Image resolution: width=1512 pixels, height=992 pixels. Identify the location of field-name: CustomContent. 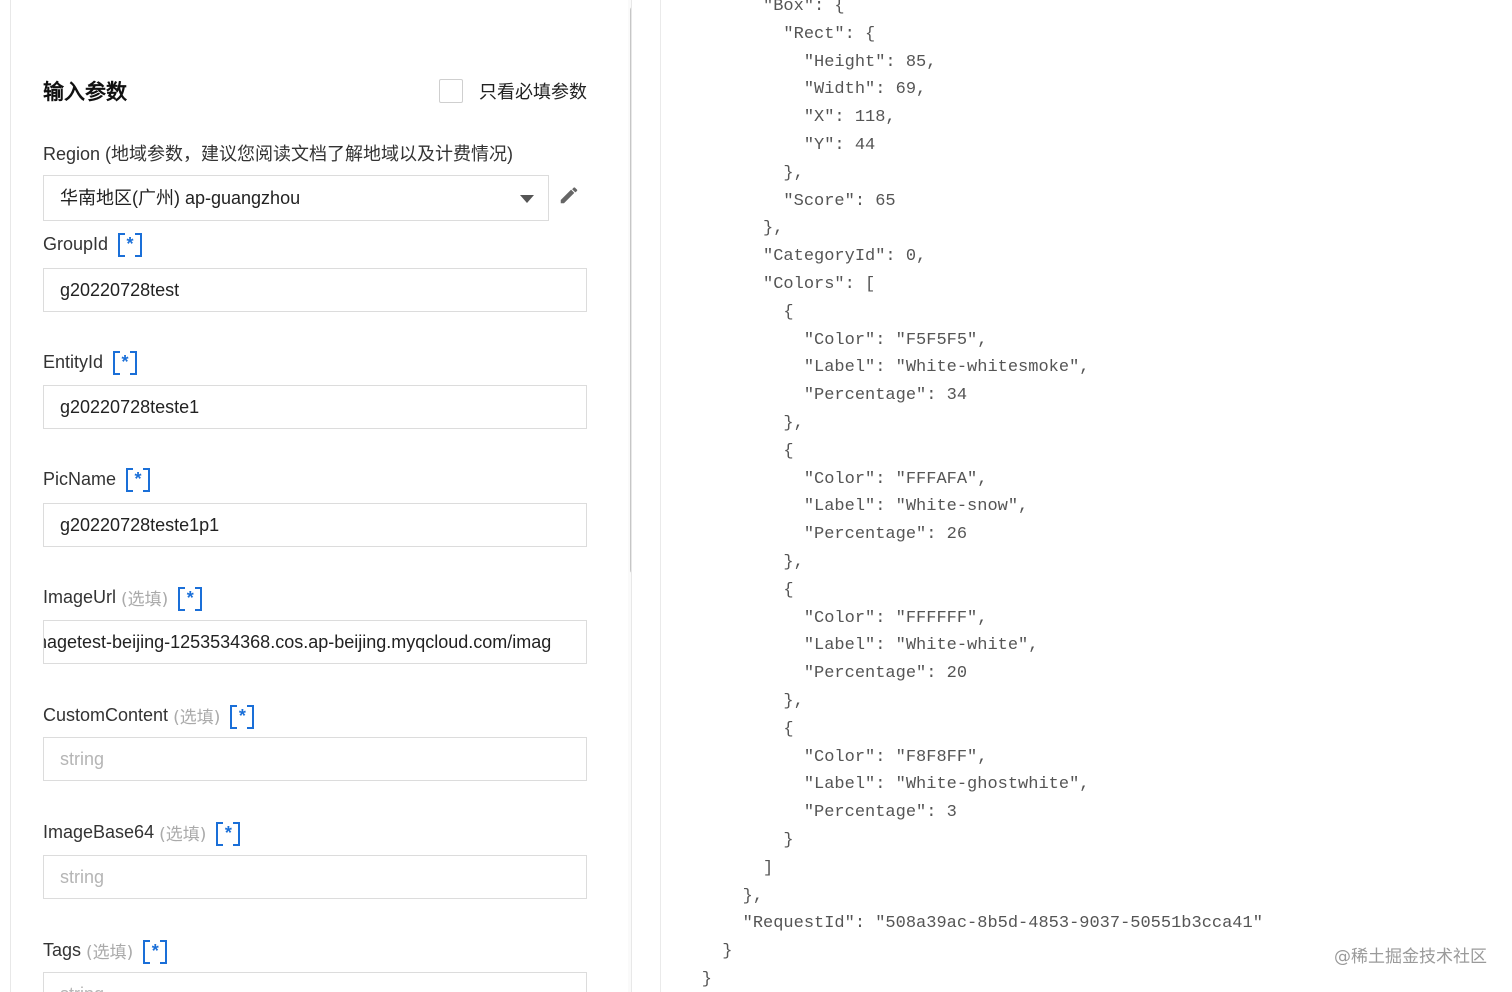
(106, 715).